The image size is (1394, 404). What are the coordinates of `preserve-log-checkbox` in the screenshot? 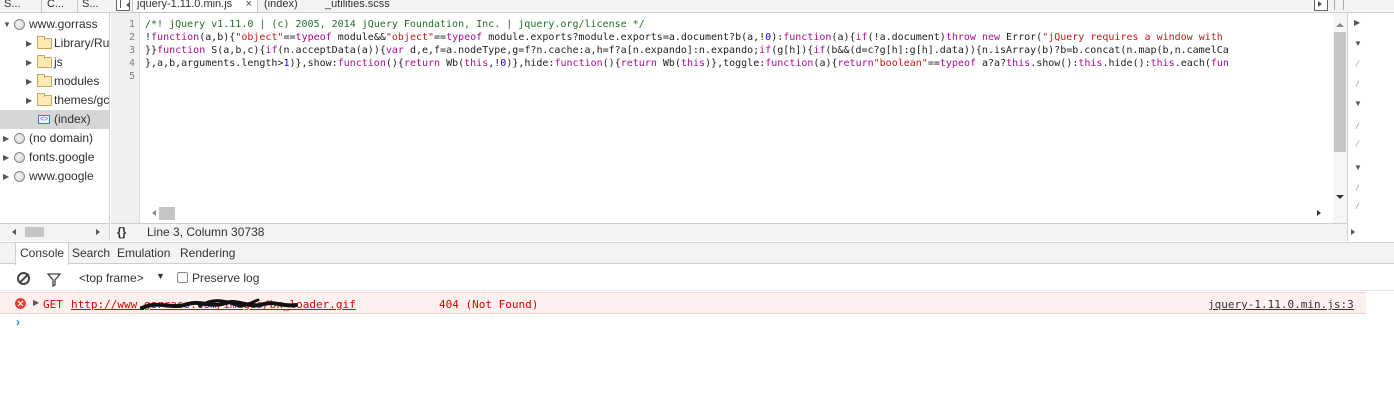 It's located at (182, 277).